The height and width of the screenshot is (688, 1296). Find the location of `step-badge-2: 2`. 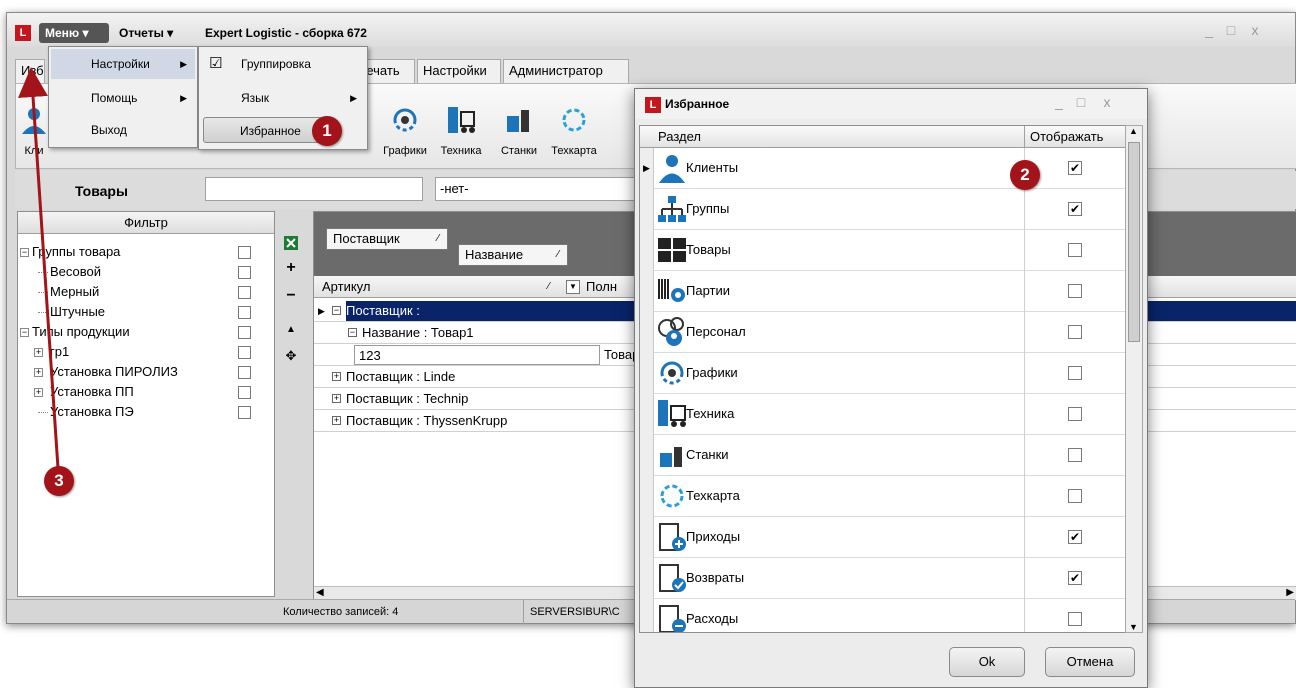

step-badge-2: 2 is located at coordinates (1025, 175).